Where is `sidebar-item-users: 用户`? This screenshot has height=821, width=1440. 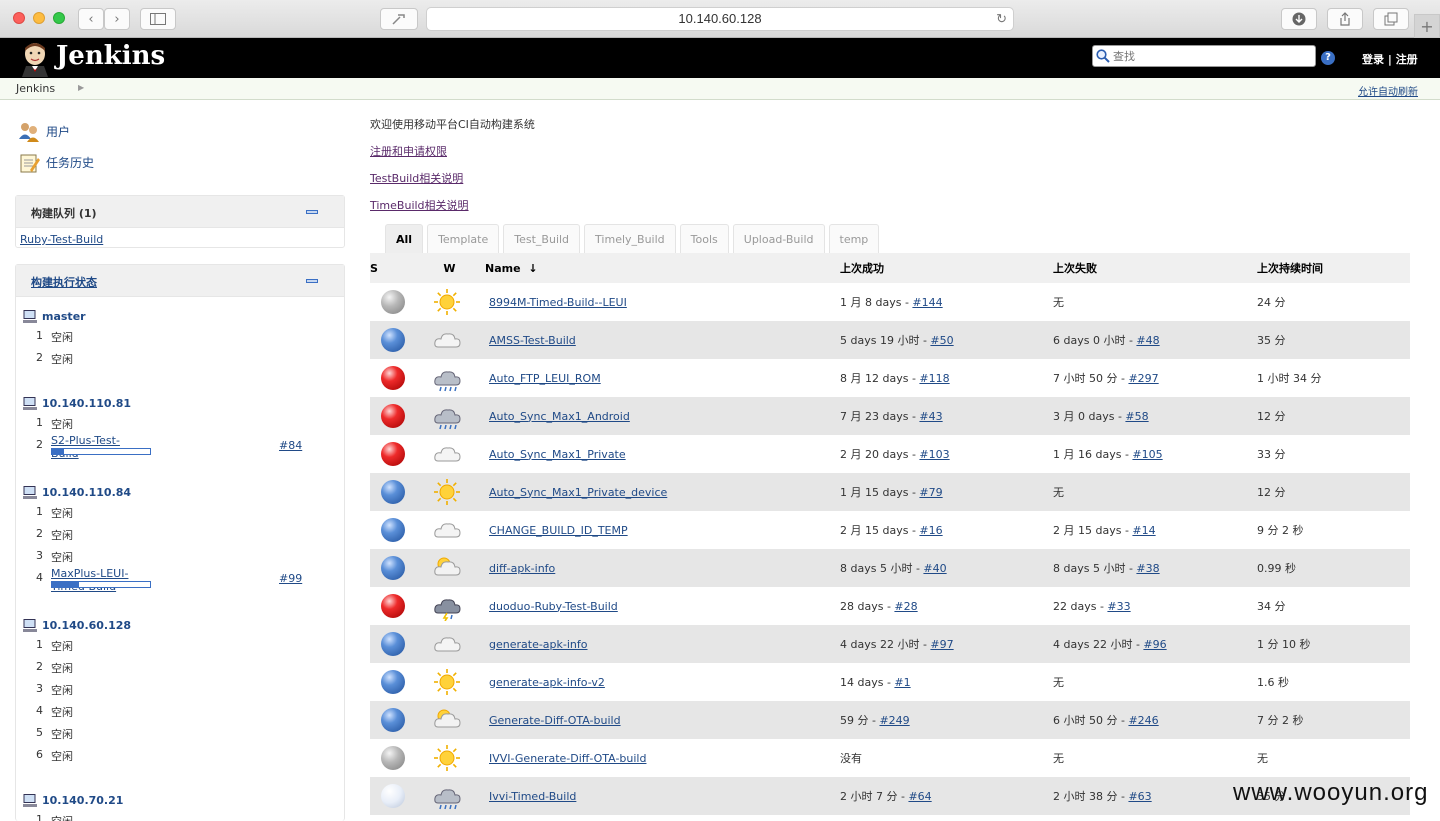 sidebar-item-users: 用户 is located at coordinates (56, 131).